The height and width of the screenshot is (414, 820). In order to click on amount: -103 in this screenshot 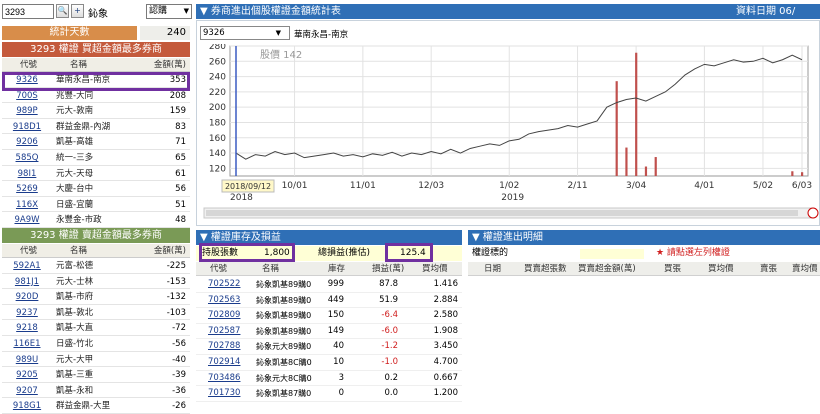, I will do `click(176, 312)`.